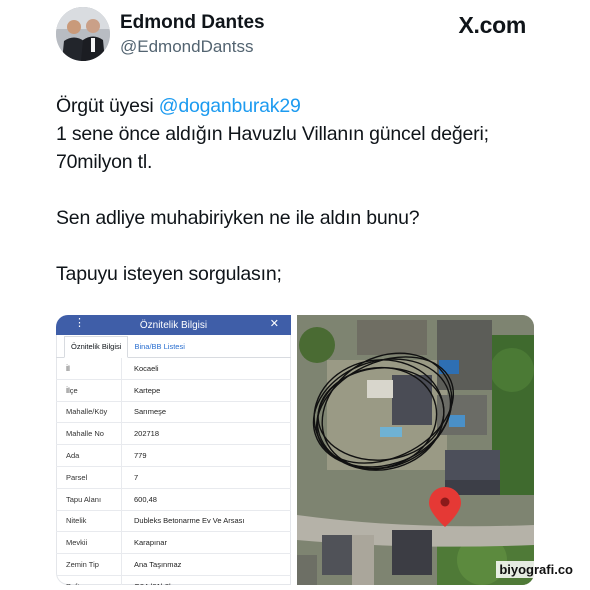 This screenshot has height=590, width=590. What do you see at coordinates (159, 349) in the screenshot?
I see `tab-building-list: Bina/BB Listesi` at bounding box center [159, 349].